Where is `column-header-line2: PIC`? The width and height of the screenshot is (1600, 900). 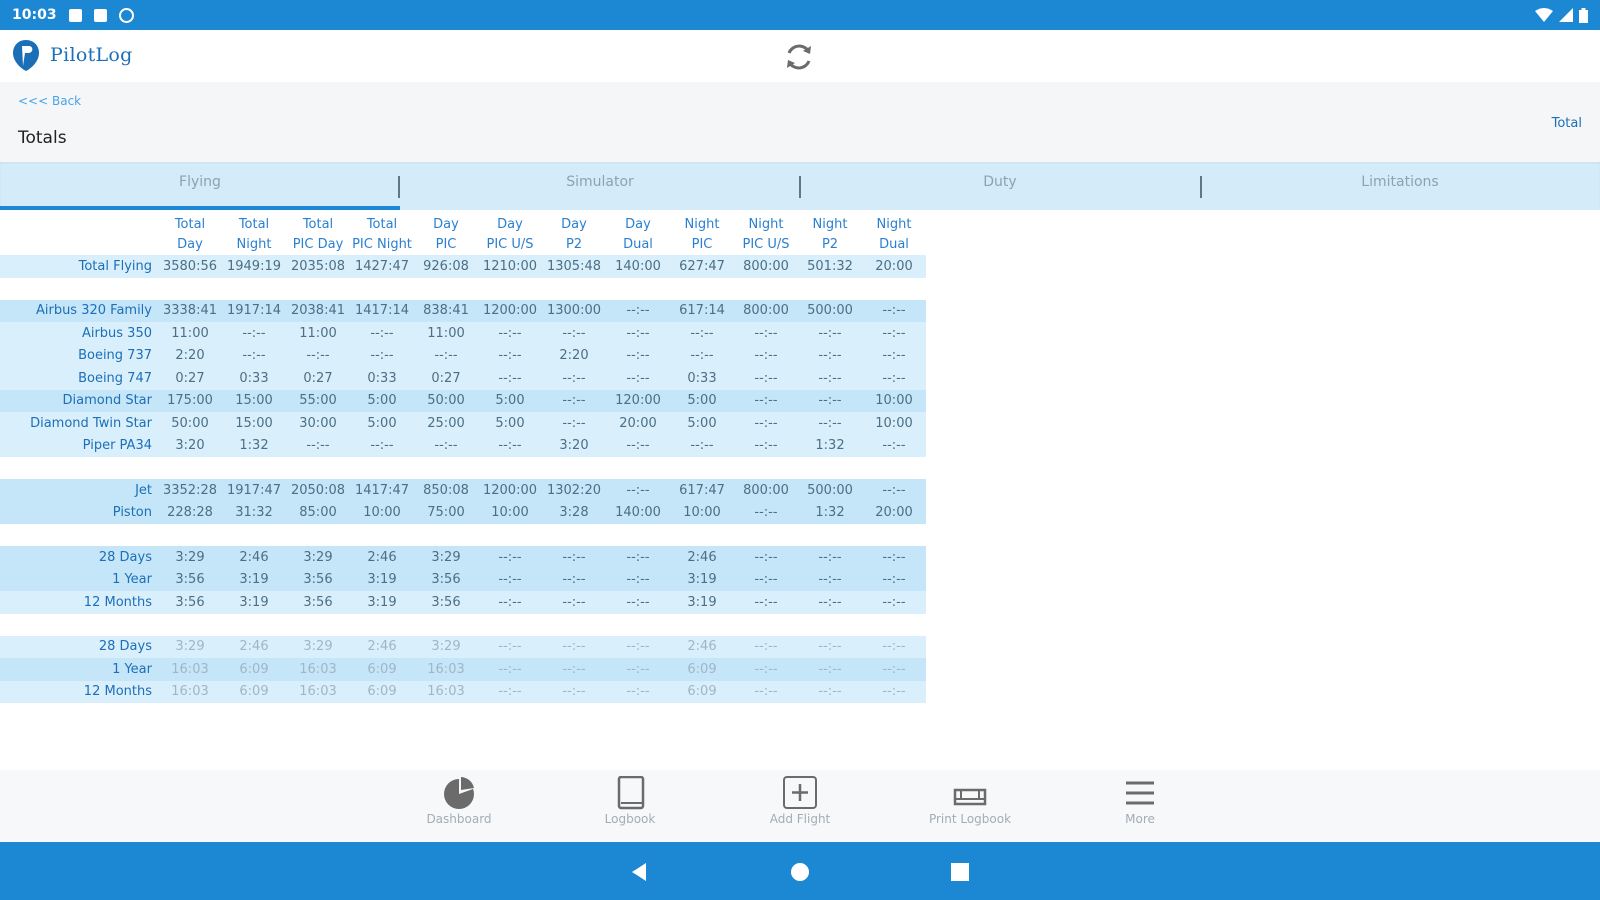 column-header-line2: PIC is located at coordinates (446, 244).